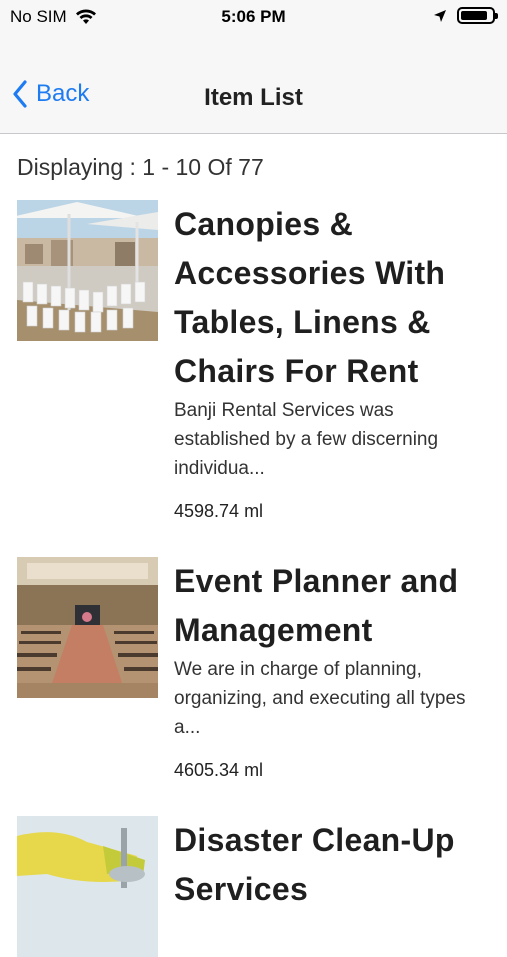  Describe the element at coordinates (219, 770) in the screenshot. I see `item-price: 4605.34 ml` at that location.